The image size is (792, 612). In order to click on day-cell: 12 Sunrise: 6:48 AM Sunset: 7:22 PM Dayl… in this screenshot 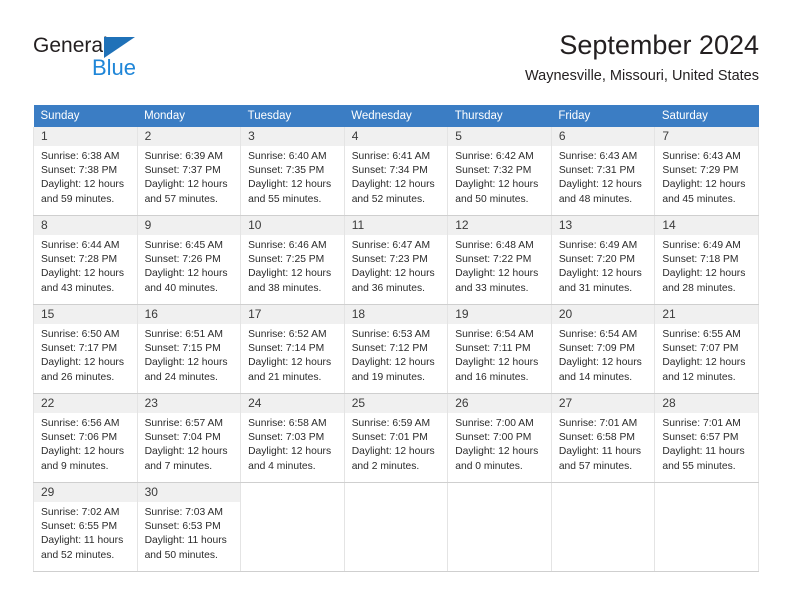, I will do `click(499, 260)`.